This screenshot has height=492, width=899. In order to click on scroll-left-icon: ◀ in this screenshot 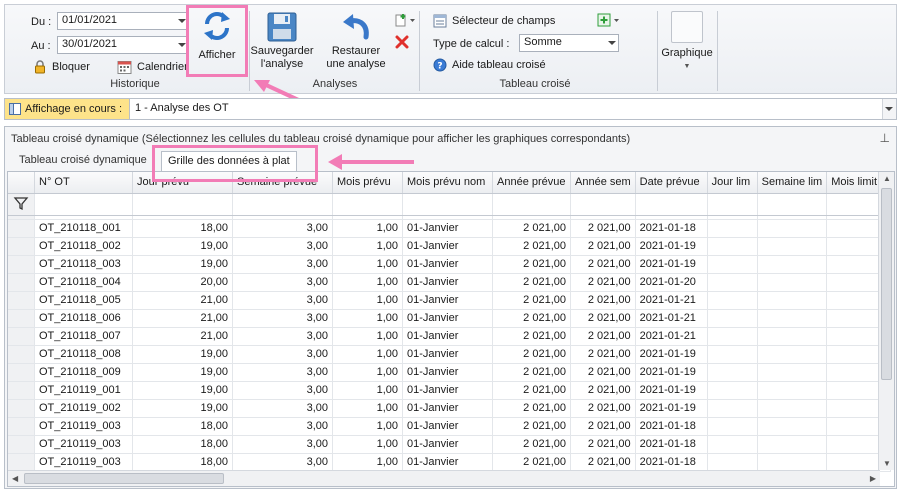, I will do `click(15, 478)`.